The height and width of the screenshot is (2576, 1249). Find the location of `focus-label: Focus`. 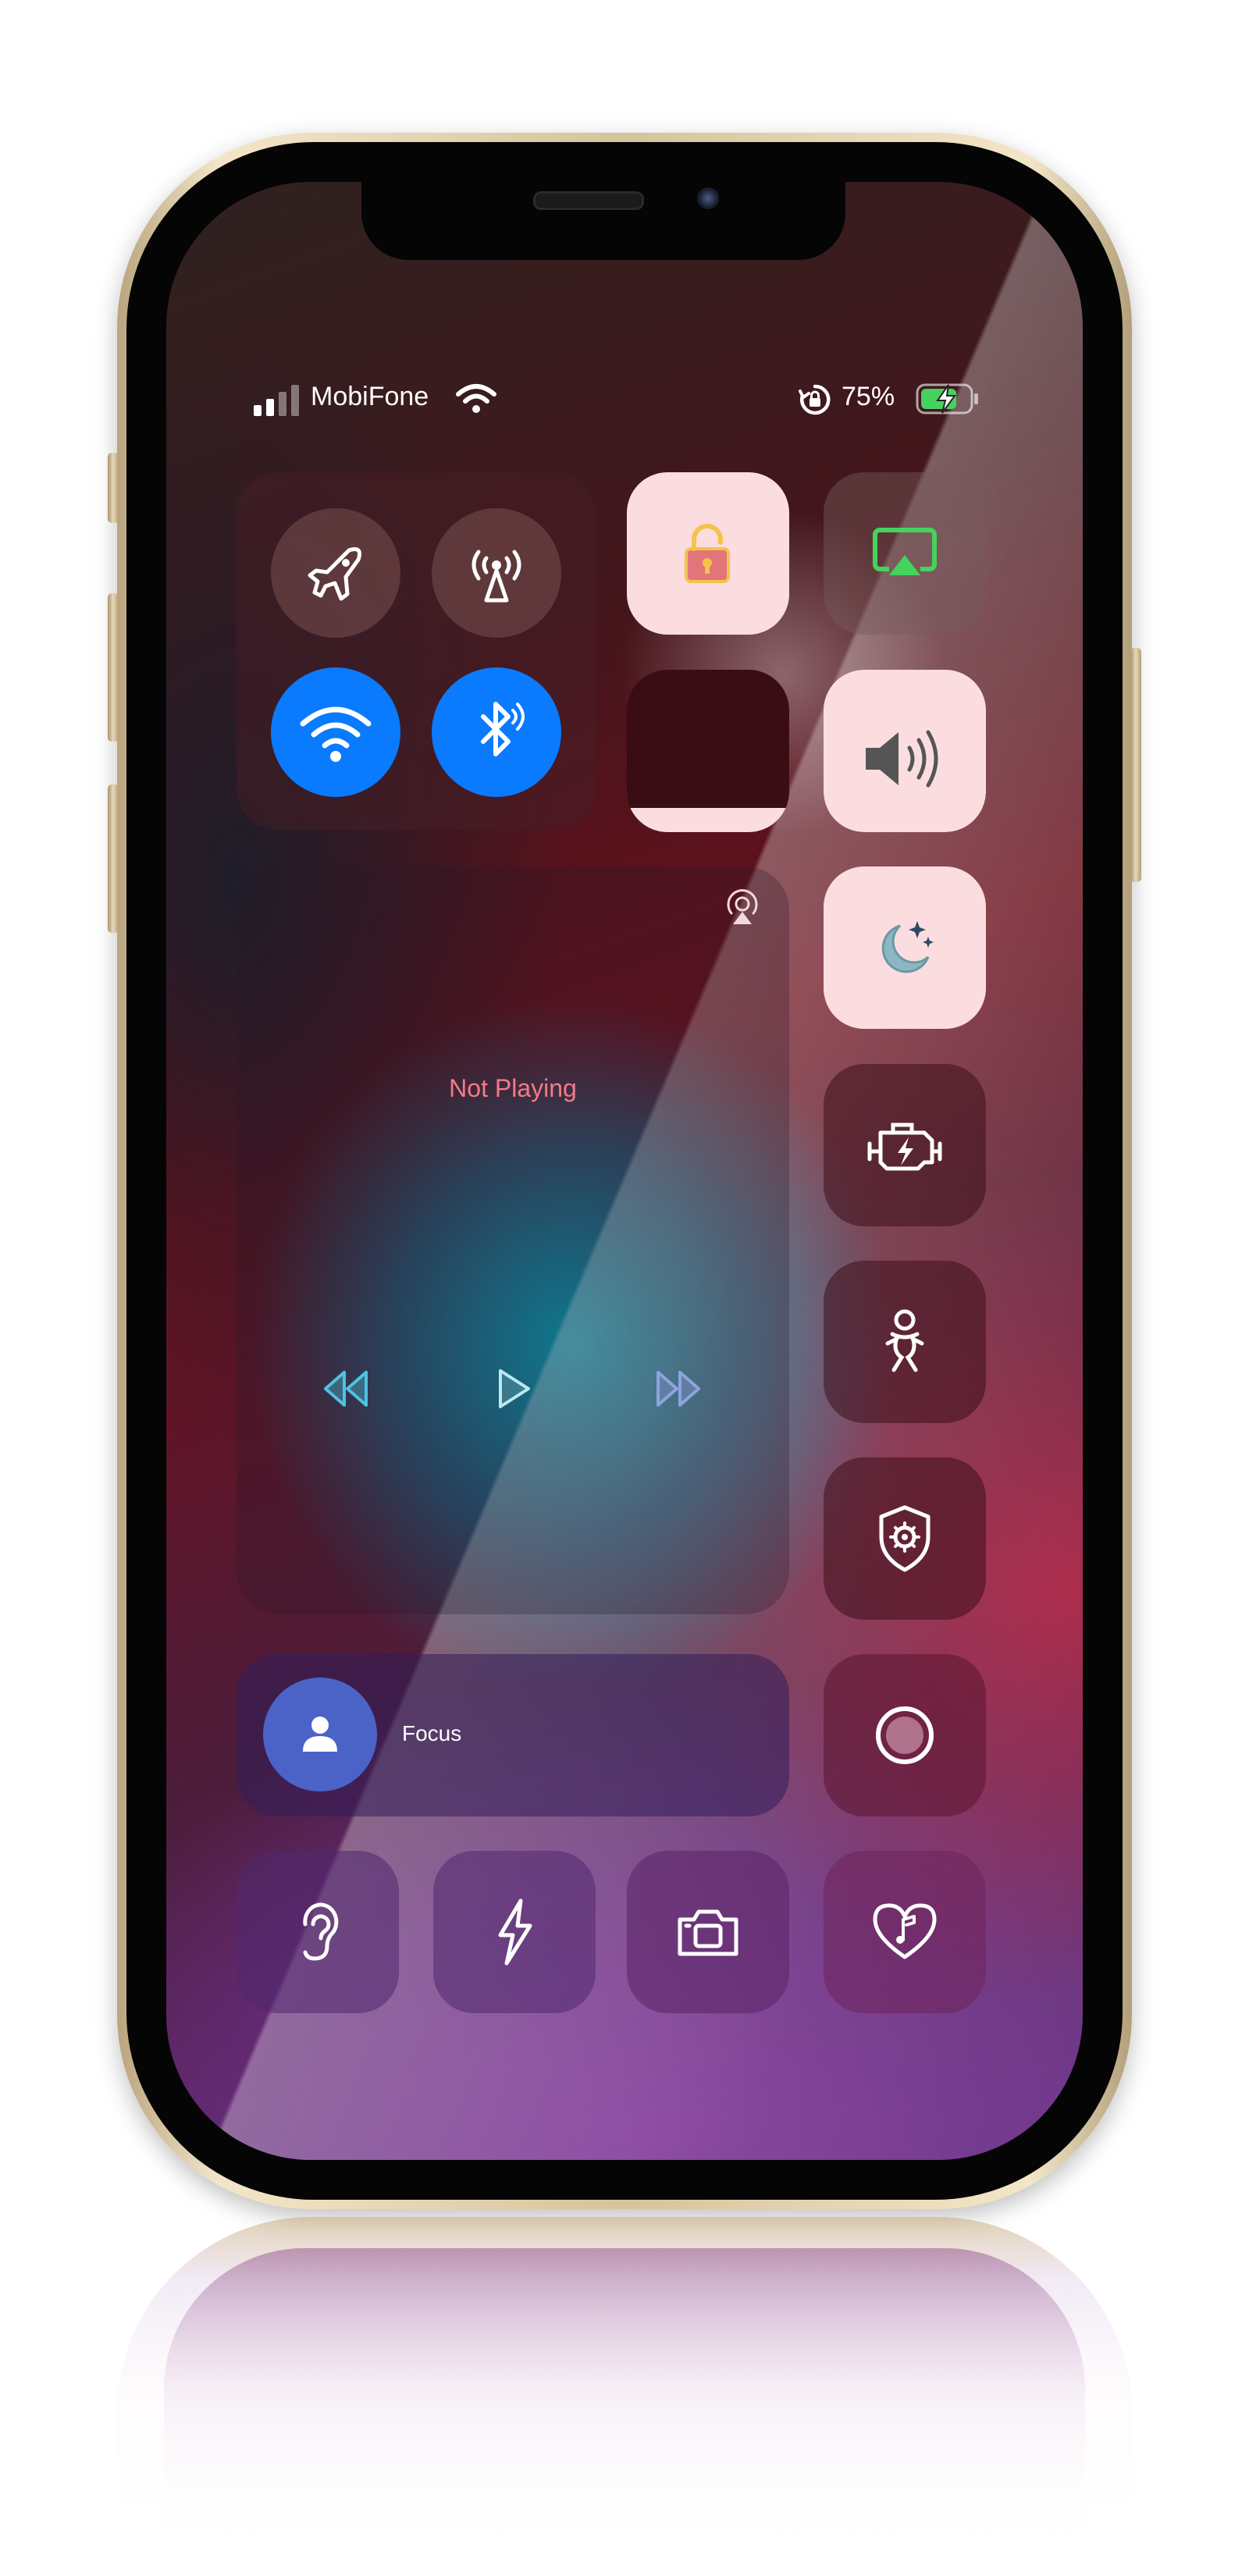

focus-label: Focus is located at coordinates (432, 1733).